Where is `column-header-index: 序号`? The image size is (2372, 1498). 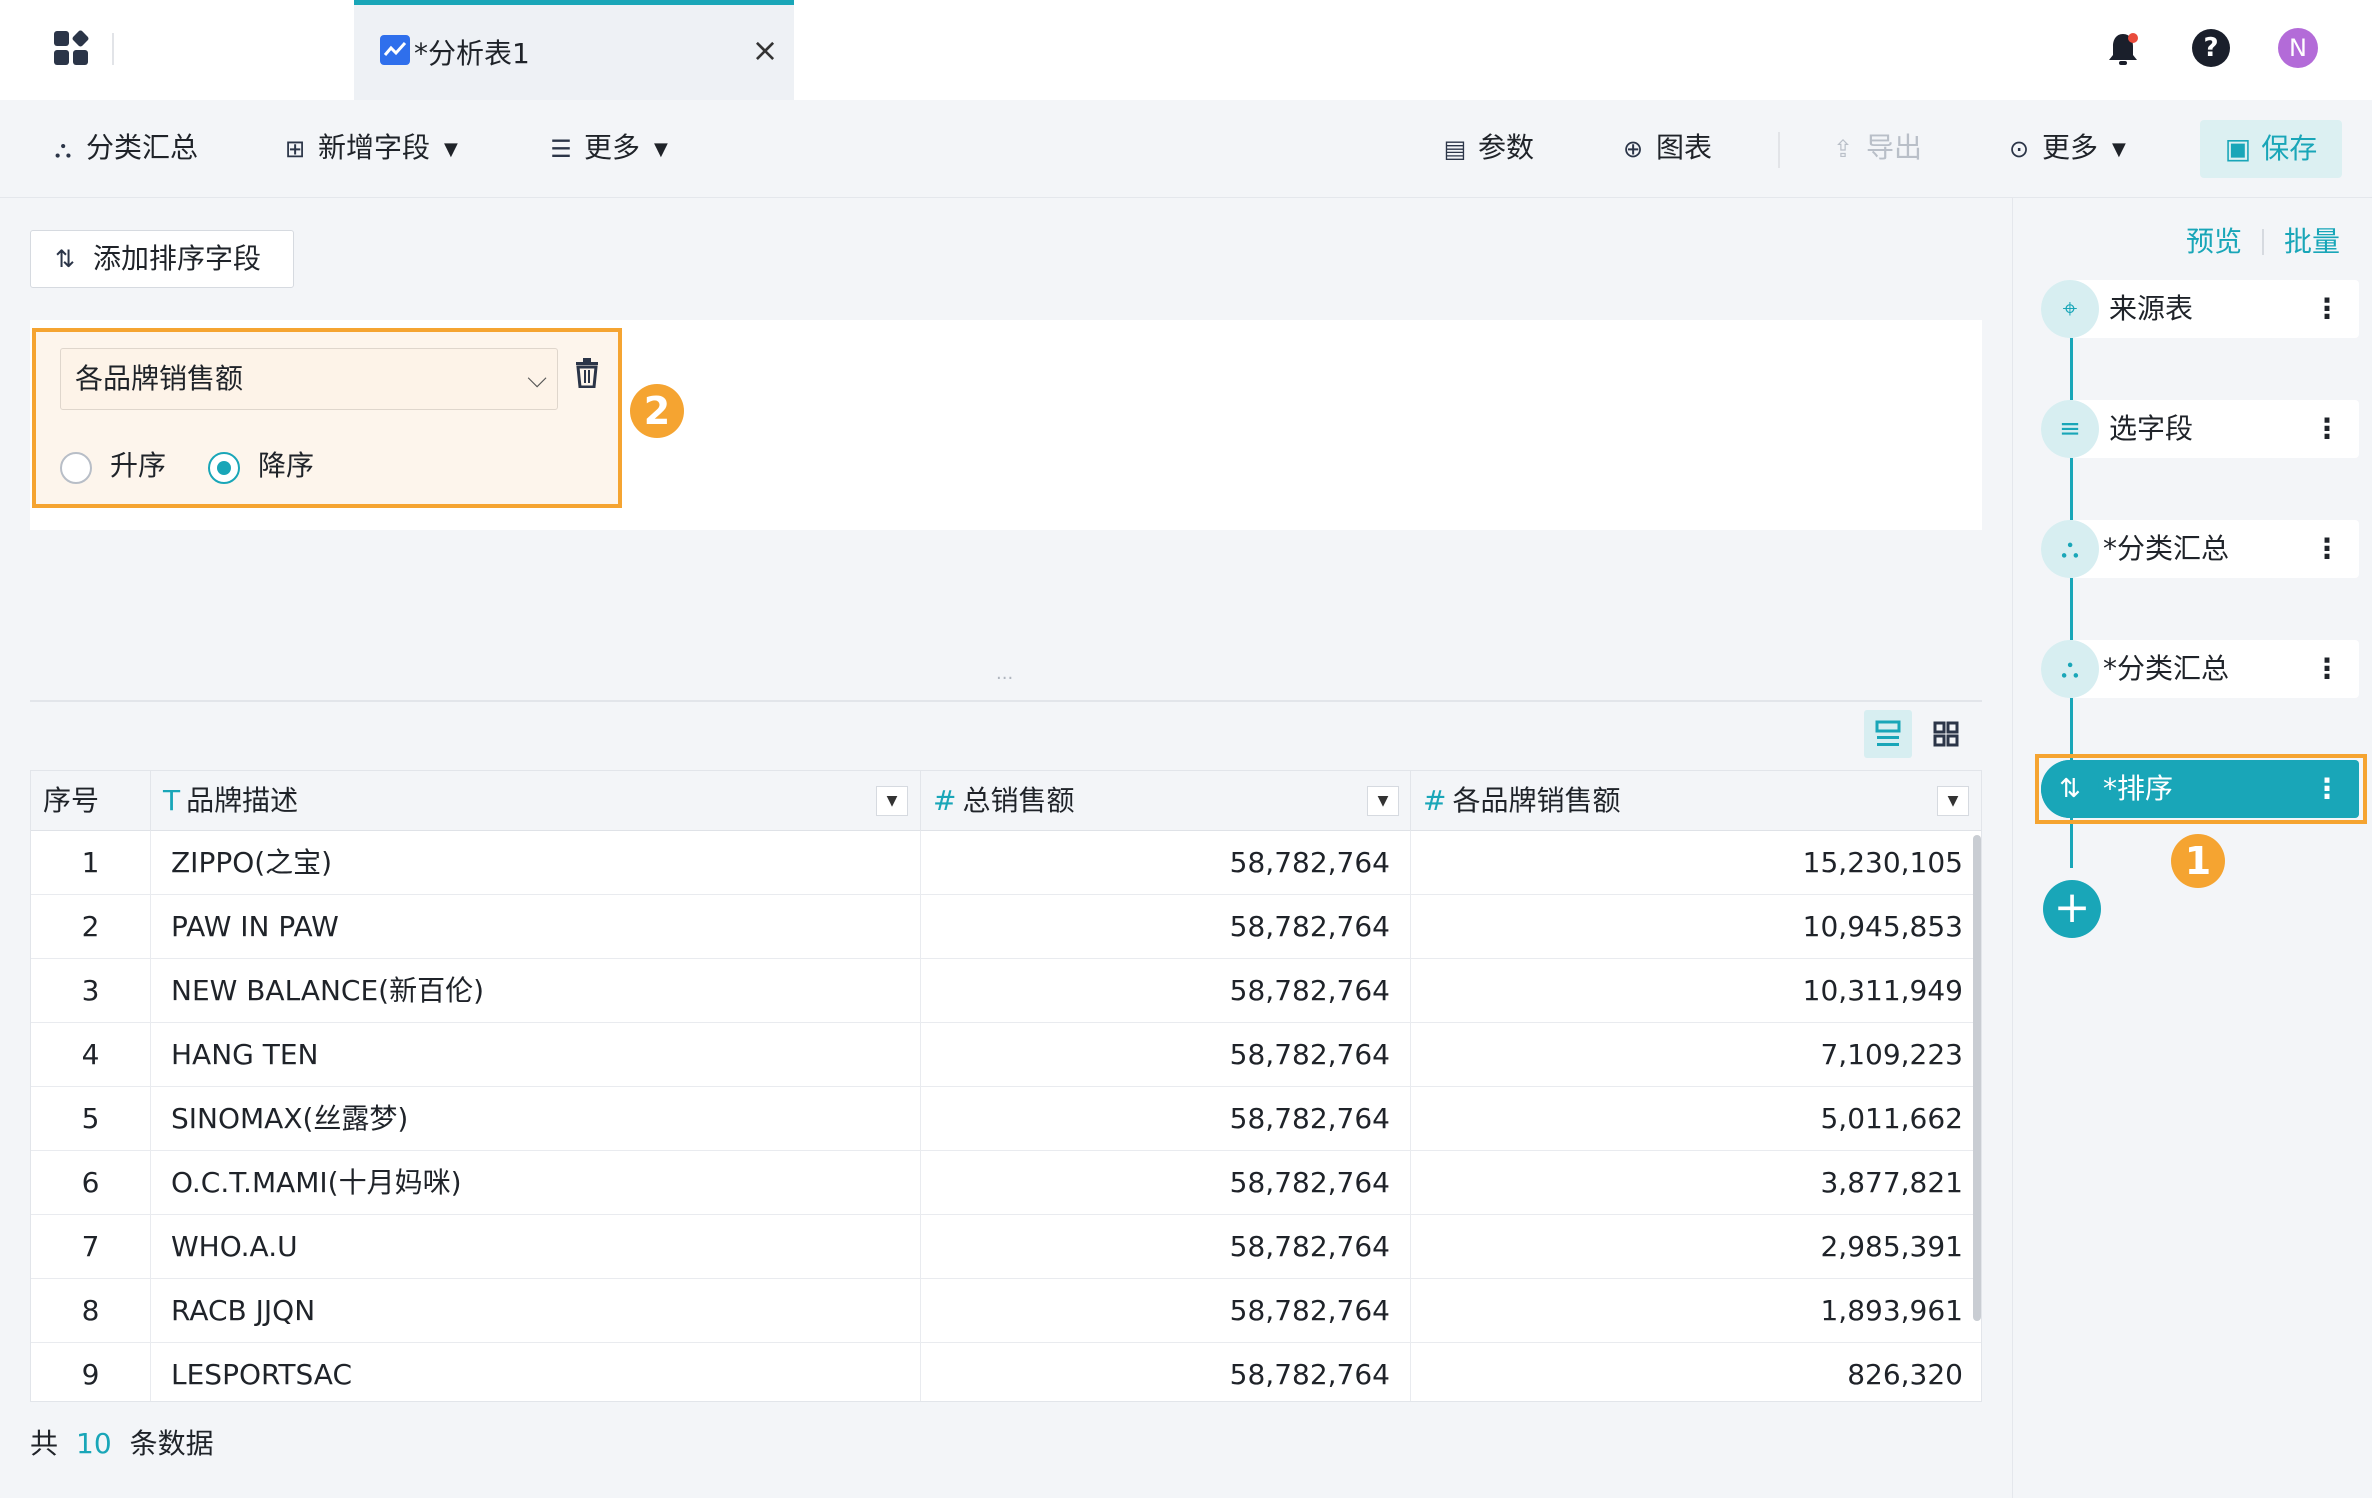 column-header-index: 序号 is located at coordinates (91, 801).